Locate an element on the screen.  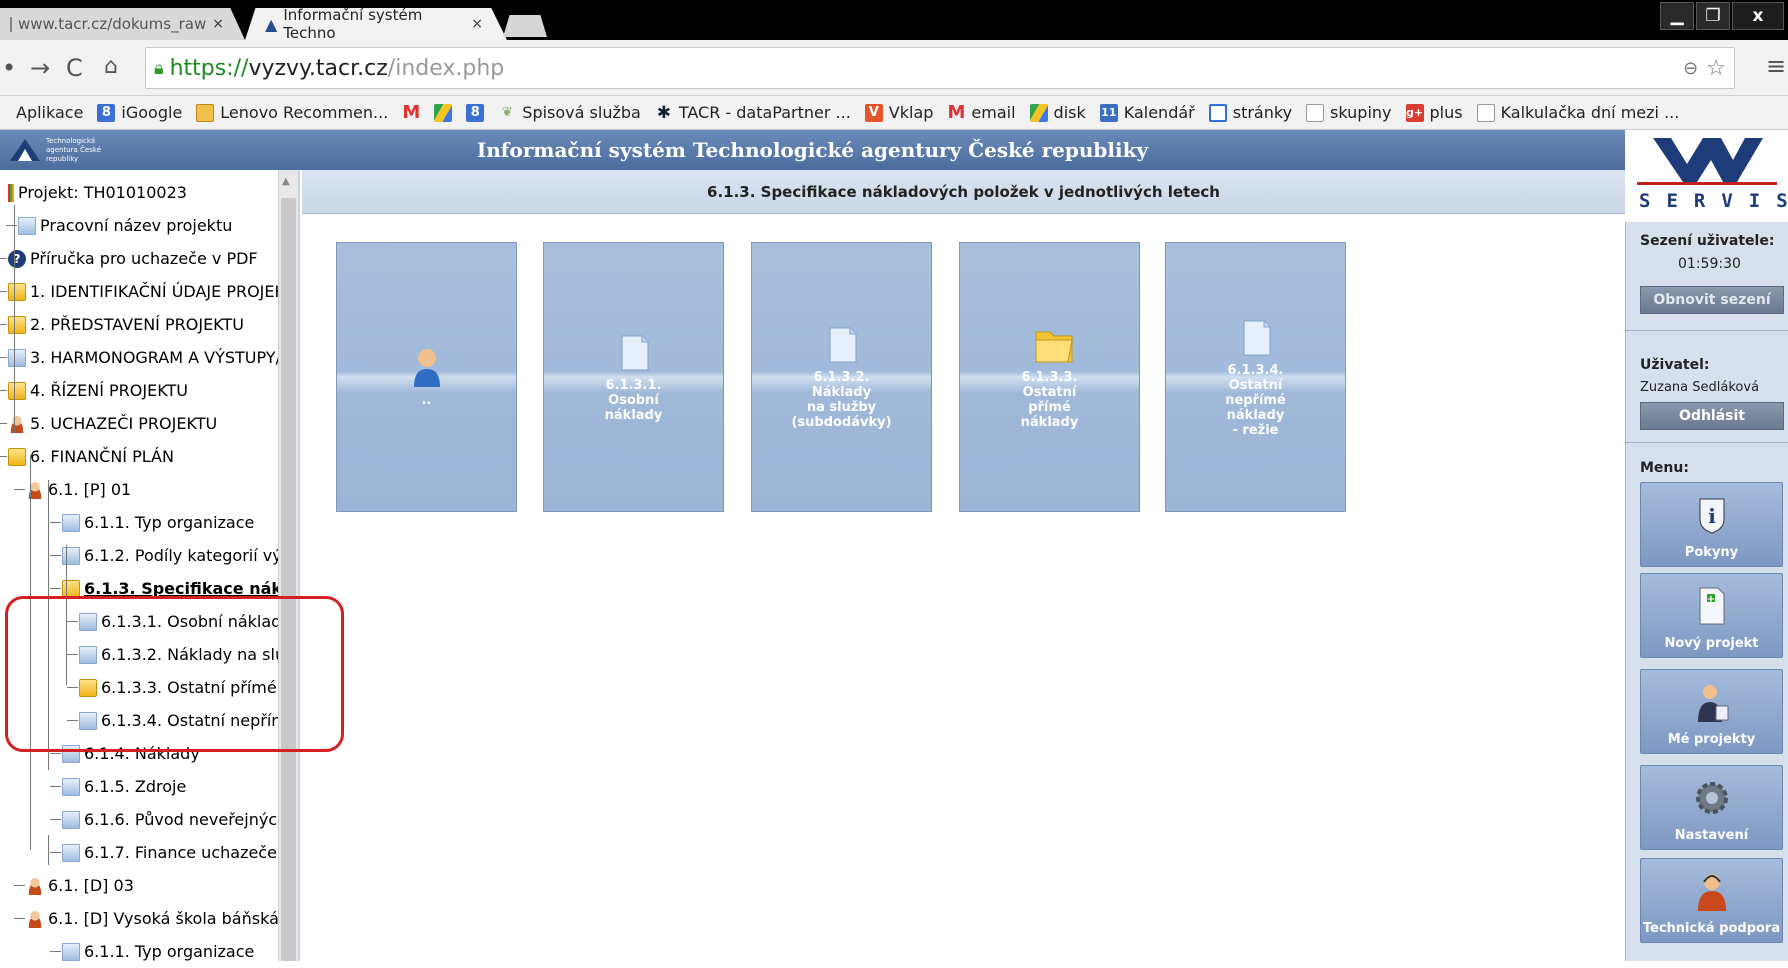
tree-item-label: Projekt: TH01010023 is located at coordinates (102, 192).